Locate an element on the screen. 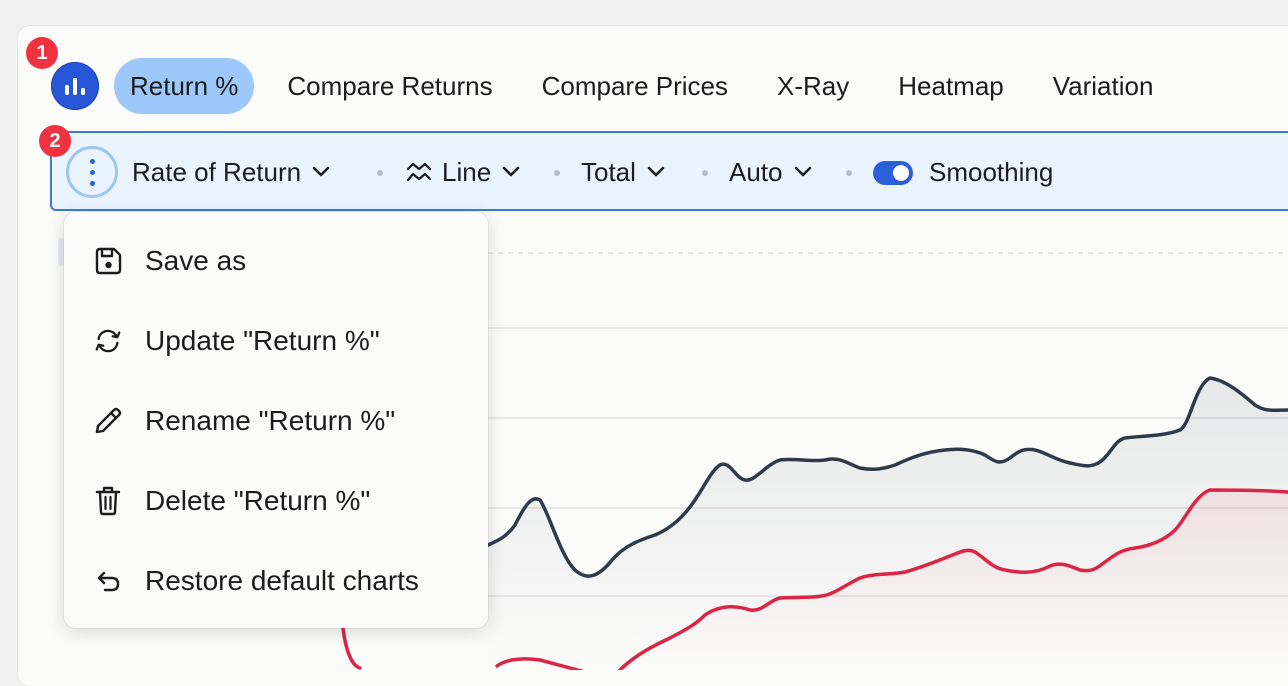  metric-label: Rate of Return is located at coordinates (217, 171).